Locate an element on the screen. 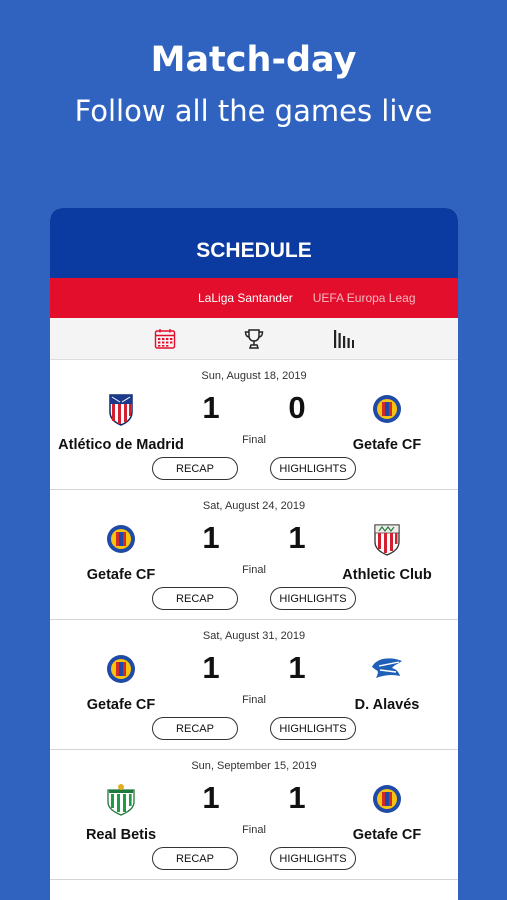  match-date: Sun, September 15, 2019 is located at coordinates (254, 766).